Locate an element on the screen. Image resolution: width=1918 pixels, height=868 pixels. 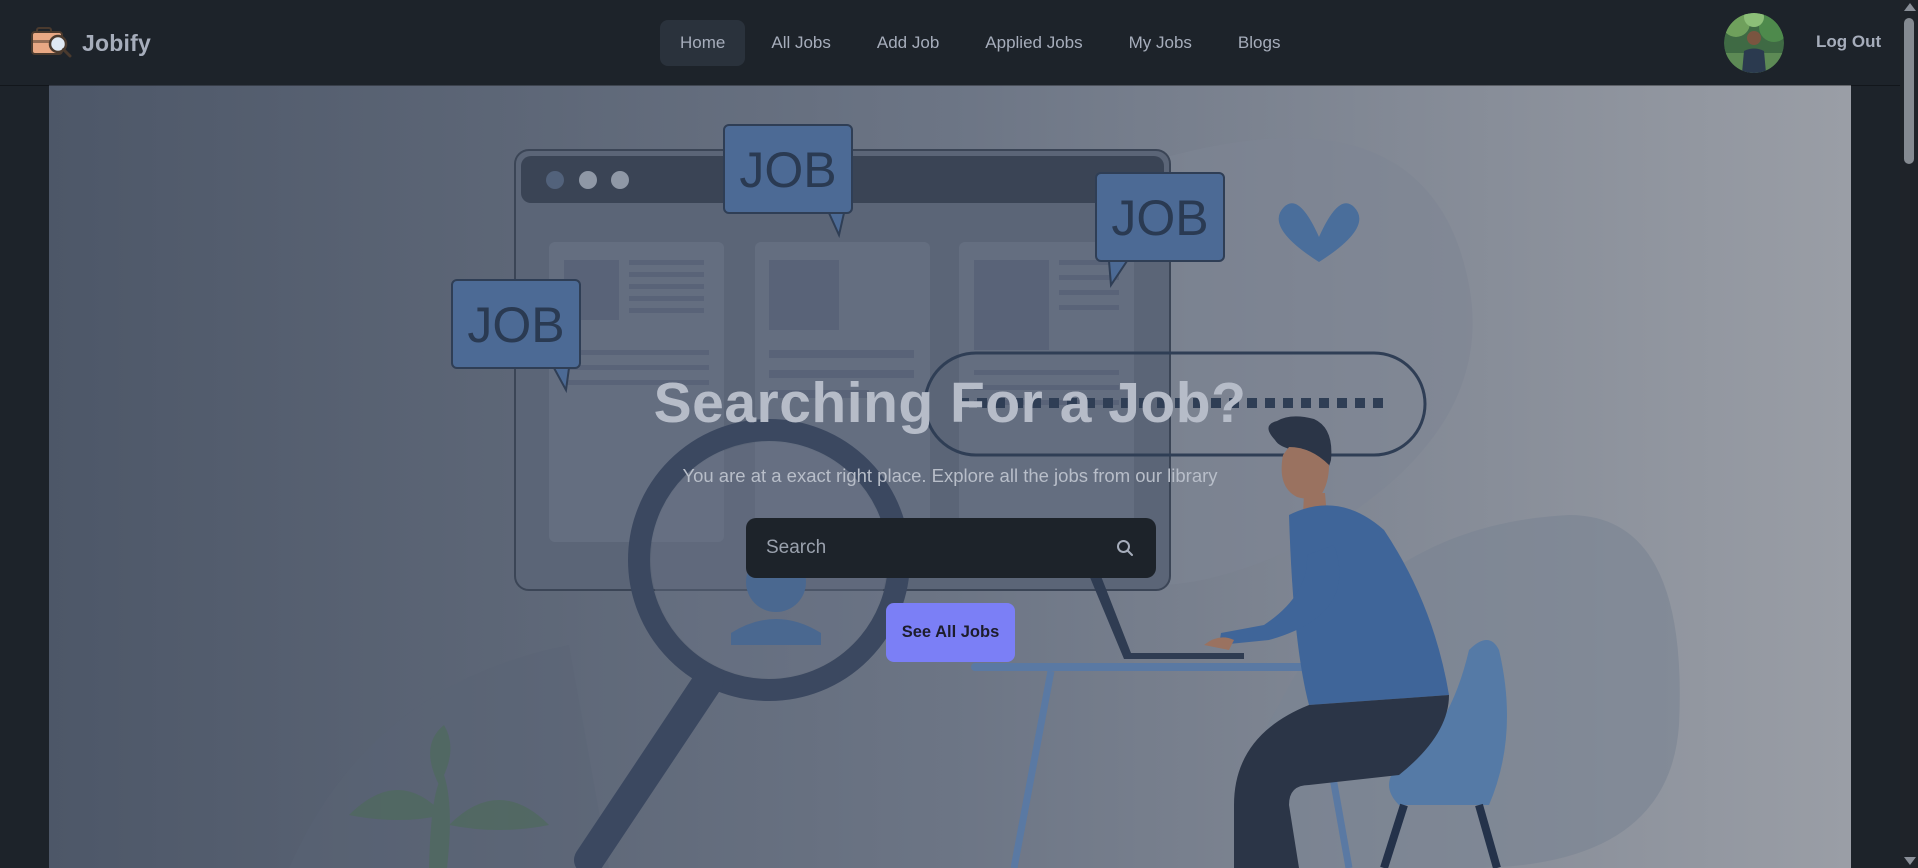
nav-item-home: Home is located at coordinates (703, 43).